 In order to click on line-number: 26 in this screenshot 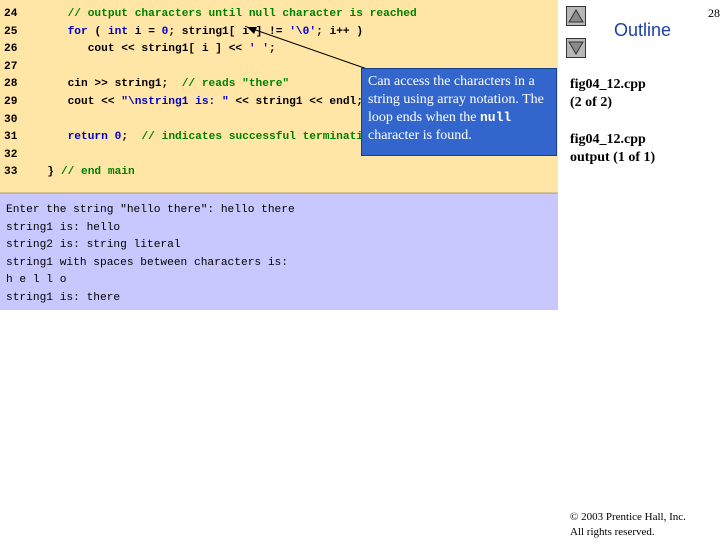, I will do `click(11, 49)`.